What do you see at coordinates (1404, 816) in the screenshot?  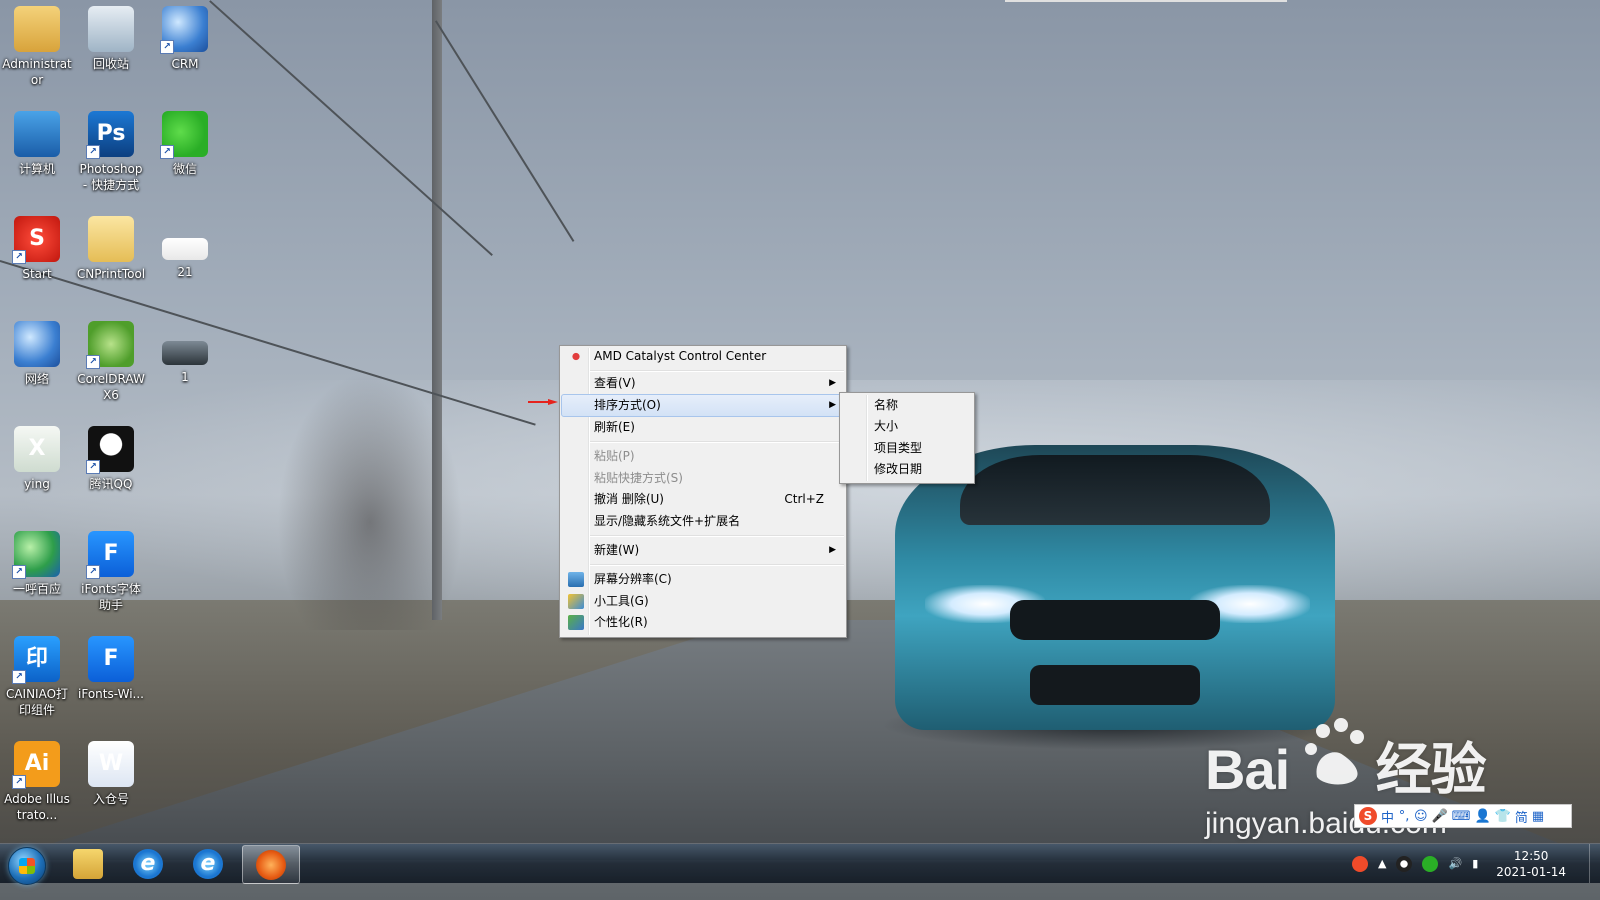 I see `ime-punctuation-icon: °,` at bounding box center [1404, 816].